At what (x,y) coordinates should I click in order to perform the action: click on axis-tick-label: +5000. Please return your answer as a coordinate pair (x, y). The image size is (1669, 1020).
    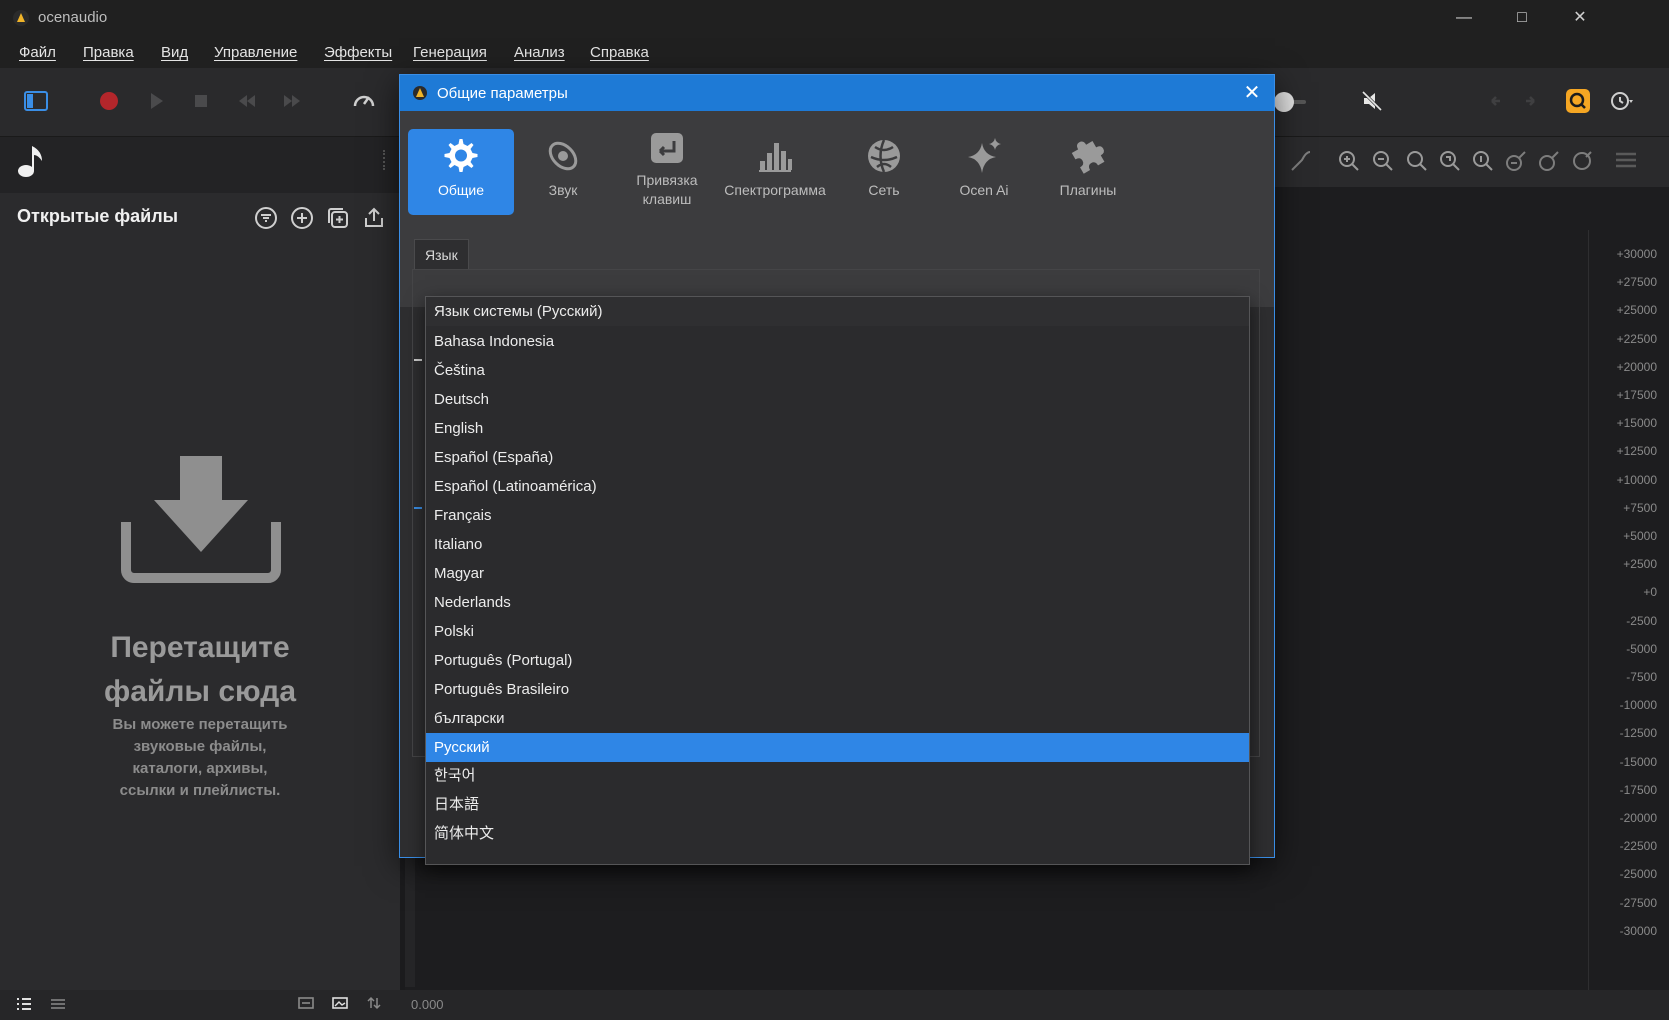
    Looking at the image, I should click on (1640, 536).